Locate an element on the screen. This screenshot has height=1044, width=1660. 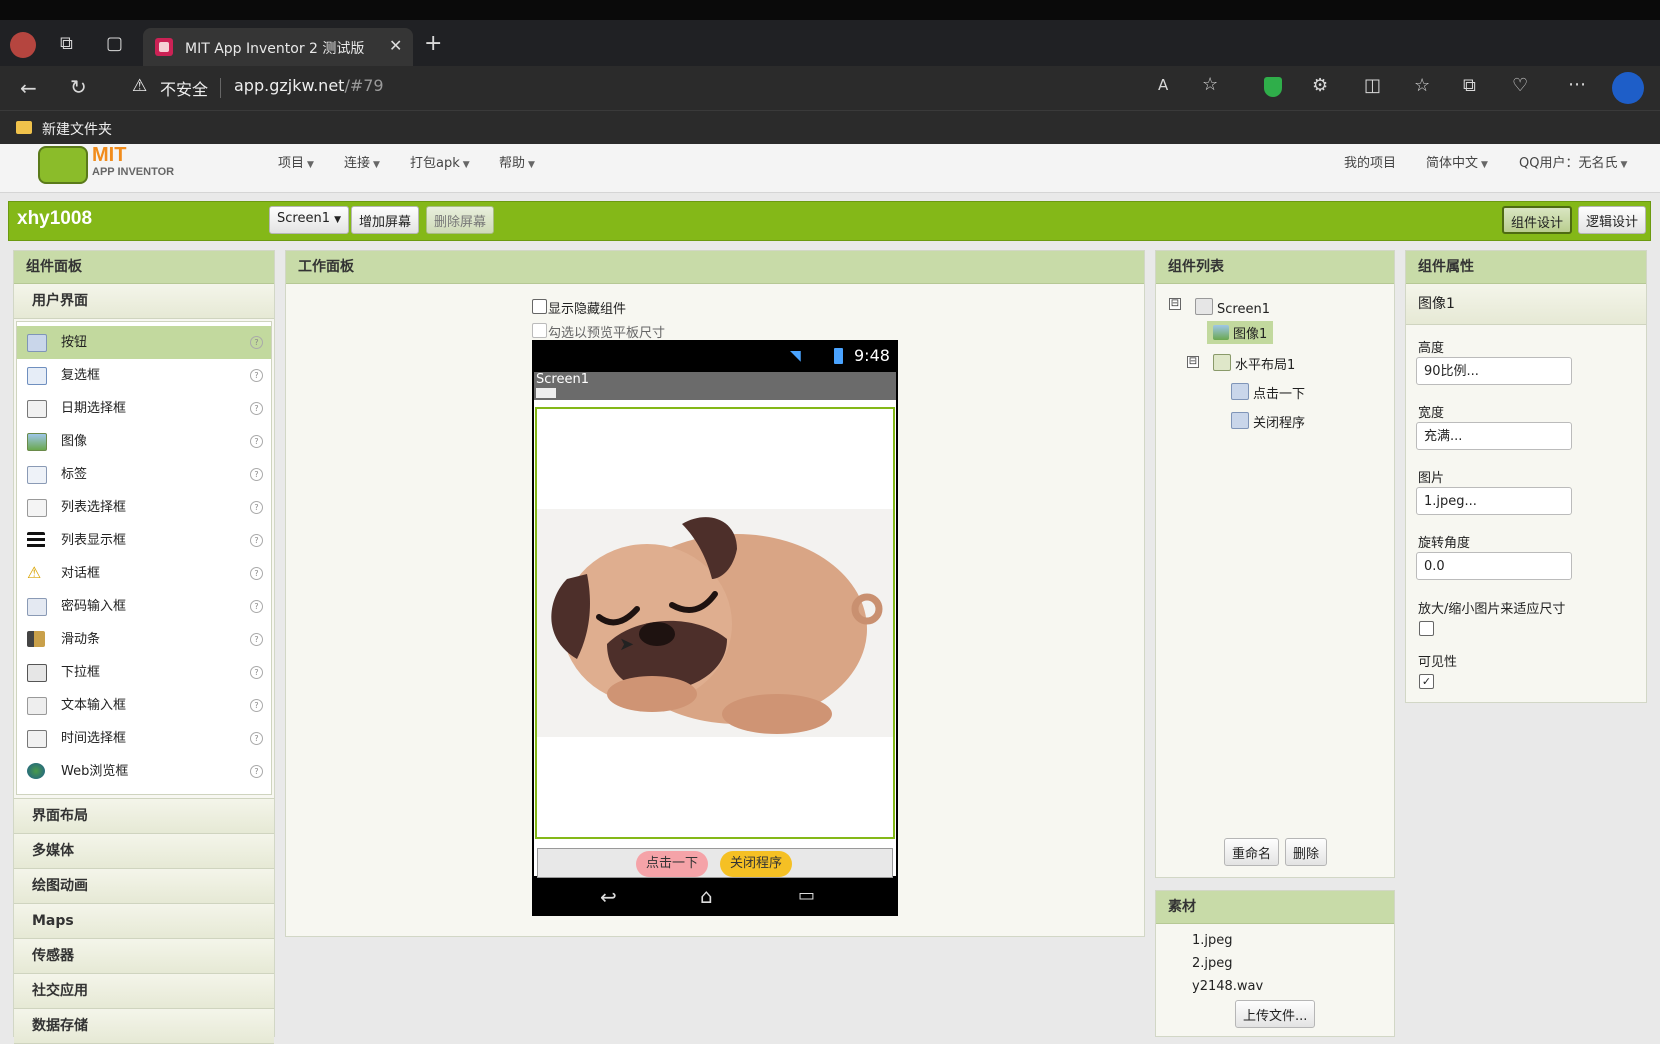
palette-item-checkbox: 复选框 ? is located at coordinates (144, 375).